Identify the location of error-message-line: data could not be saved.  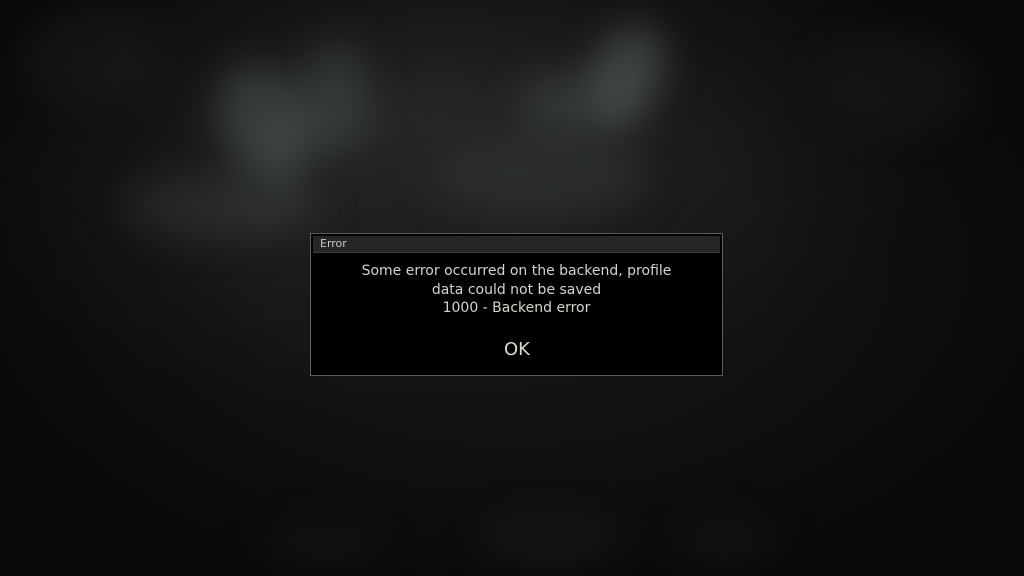
(516, 289).